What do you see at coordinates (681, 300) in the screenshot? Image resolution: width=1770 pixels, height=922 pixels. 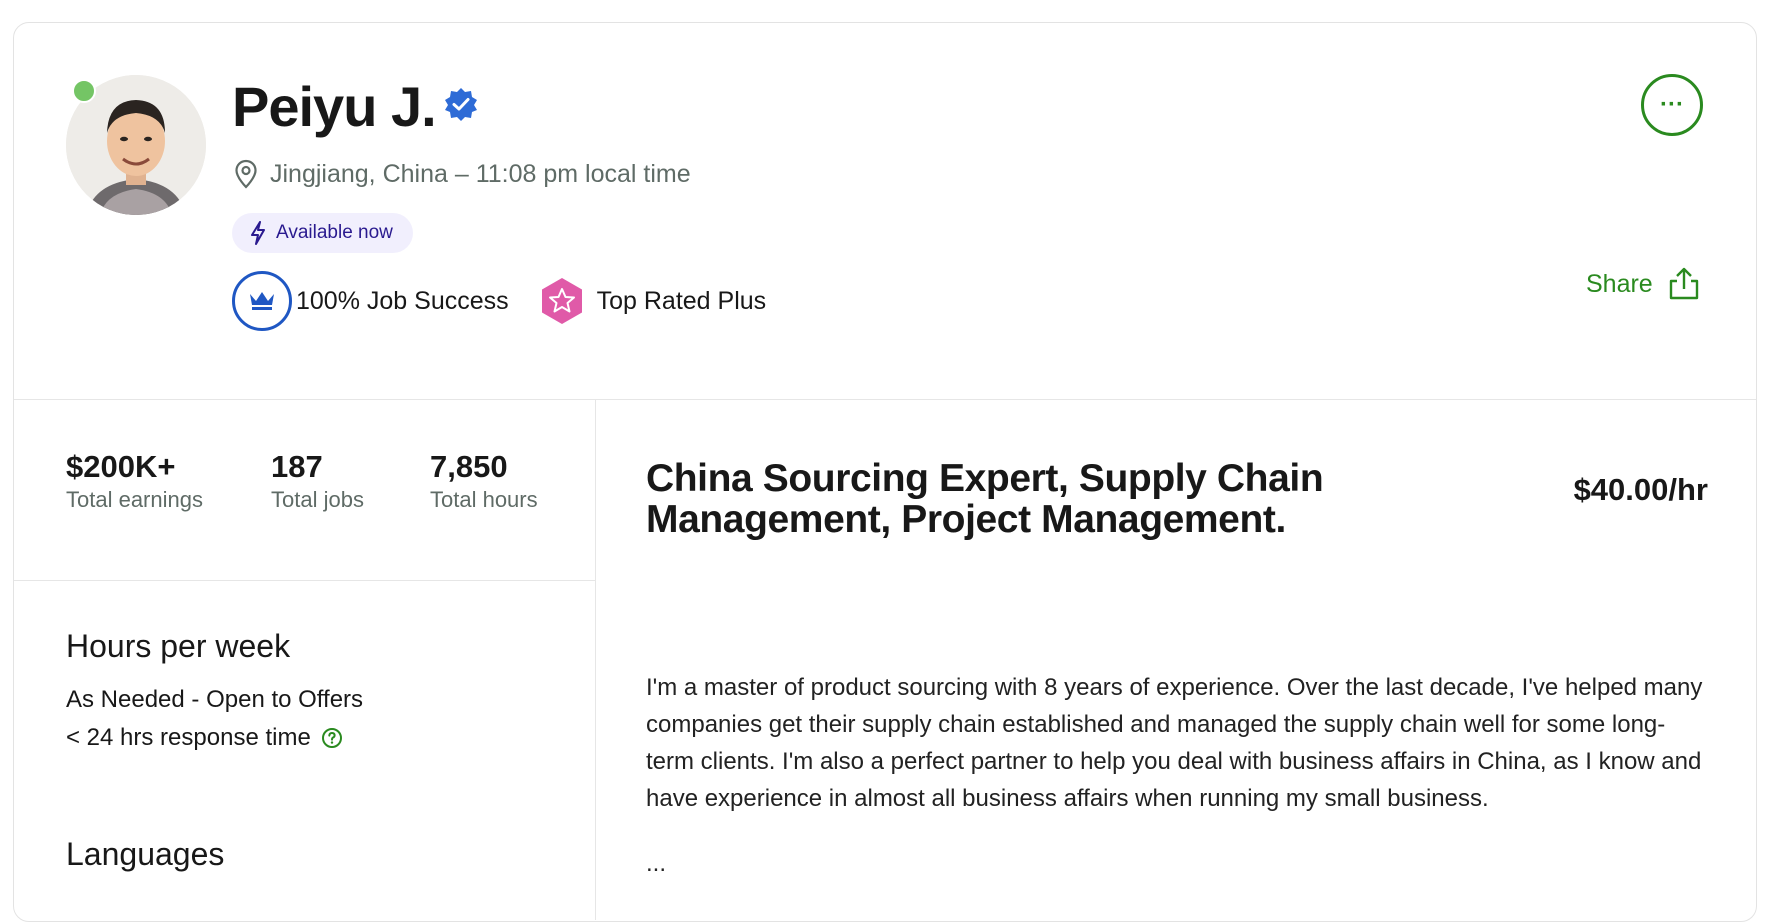 I see `top-rated-text: Top Rated Plus` at bounding box center [681, 300].